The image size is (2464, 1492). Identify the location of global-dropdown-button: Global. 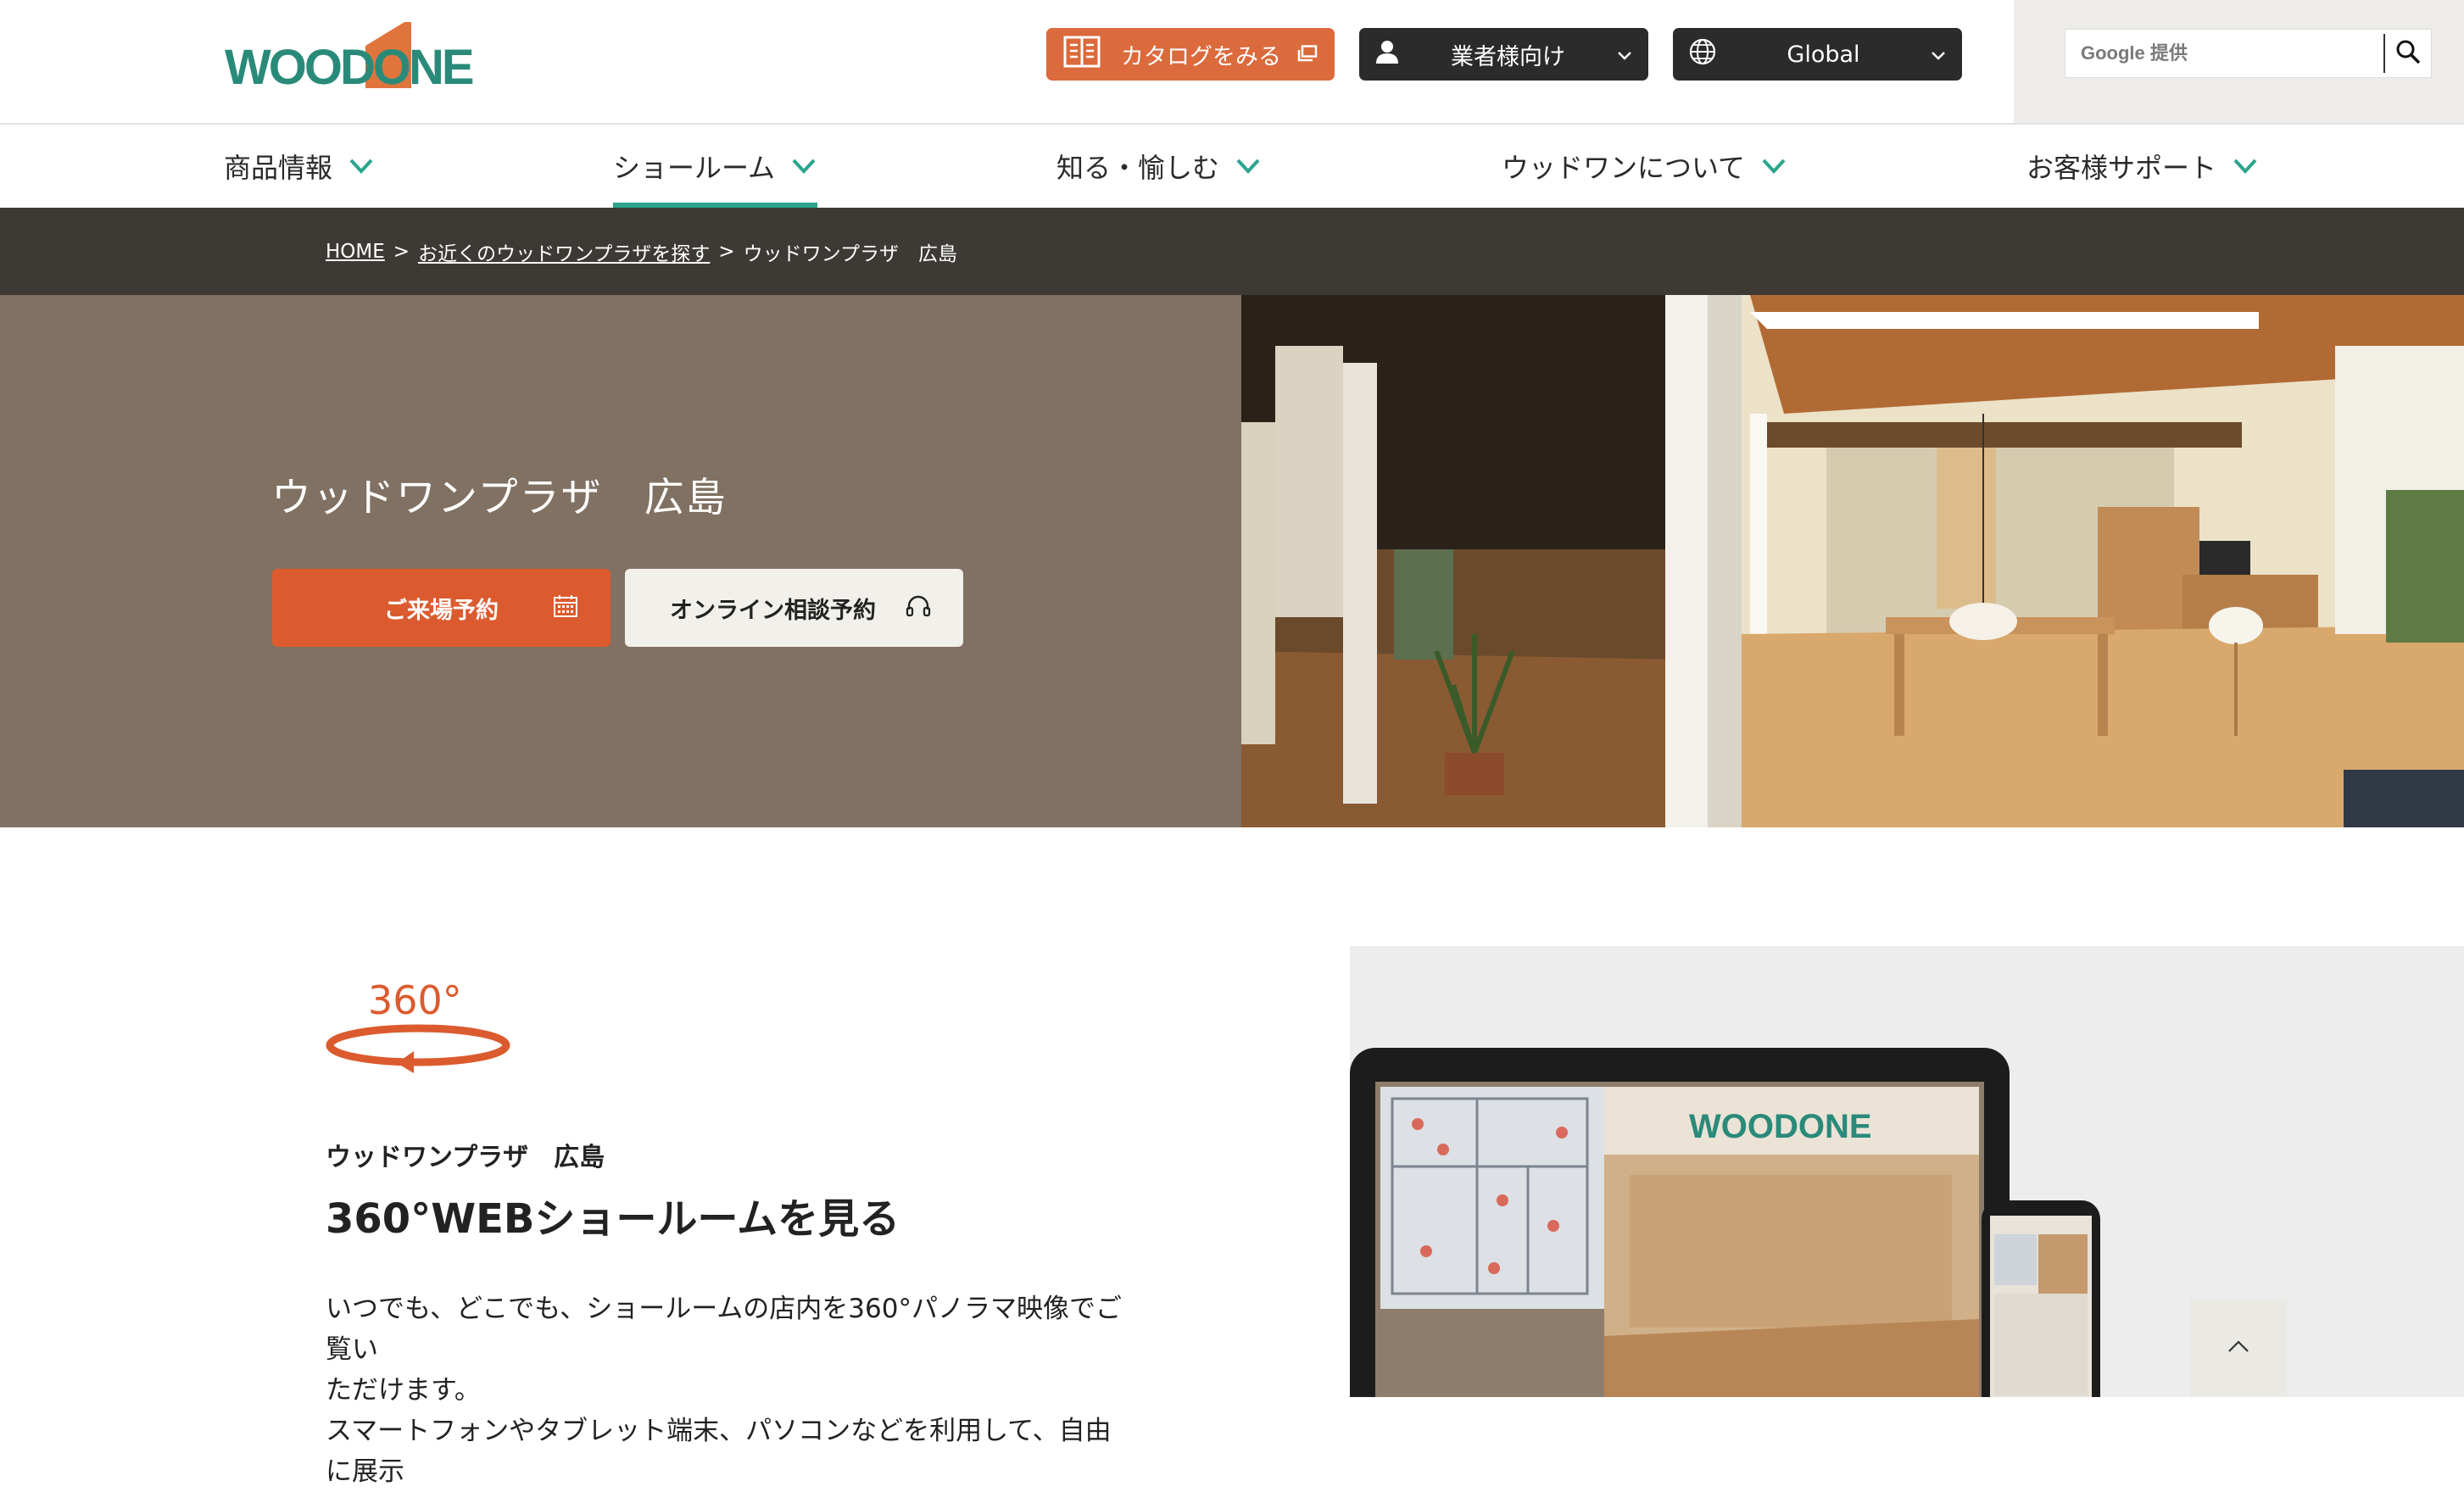
(1817, 54).